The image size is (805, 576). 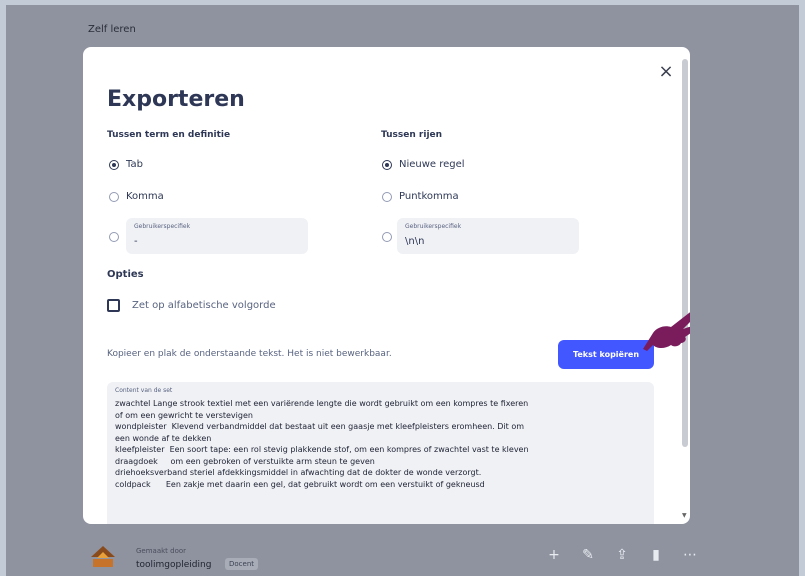 I want to click on radio-comma-indicator, so click(x=114, y=196).